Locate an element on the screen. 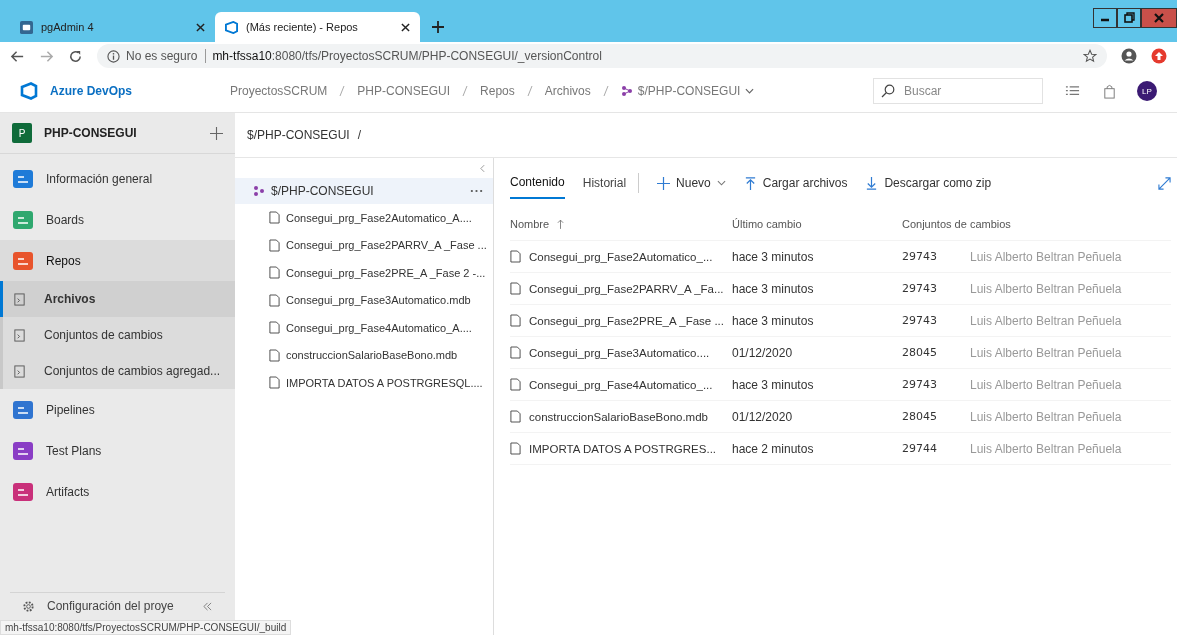  tree-root-item: $/PHP-CONSEGUI is located at coordinates (364, 191).